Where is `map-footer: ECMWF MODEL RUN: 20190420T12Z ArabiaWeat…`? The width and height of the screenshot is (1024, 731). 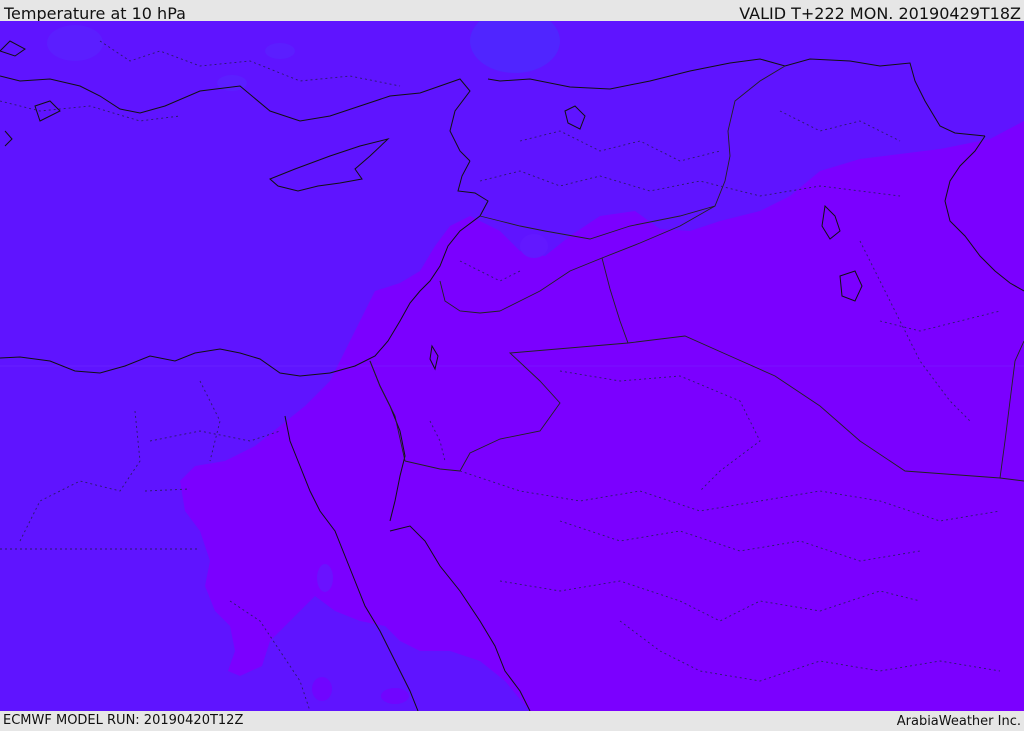
map-footer: ECMWF MODEL RUN: 20190420T12Z ArabiaWeat… is located at coordinates (512, 720).